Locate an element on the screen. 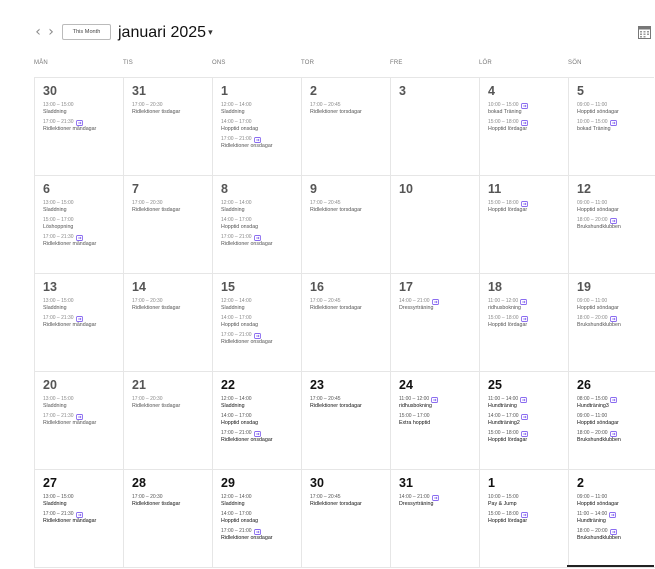  day-cell: 17 14:00 – 21:00 Dressyrträning is located at coordinates (435, 323).